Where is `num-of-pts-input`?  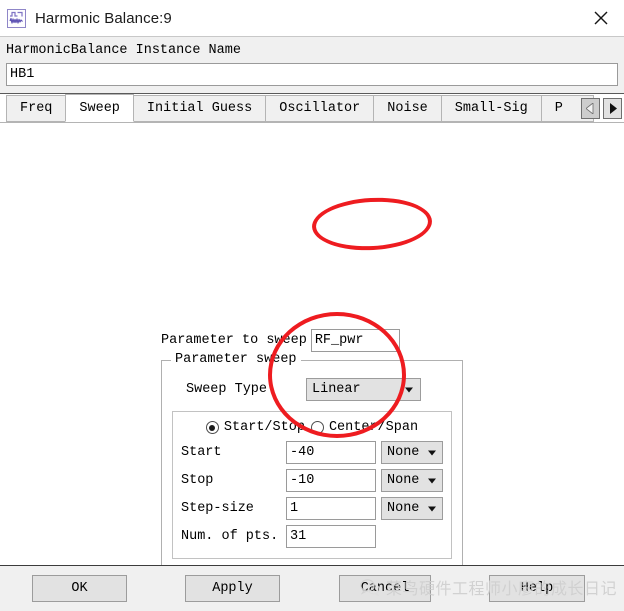 num-of-pts-input is located at coordinates (331, 536).